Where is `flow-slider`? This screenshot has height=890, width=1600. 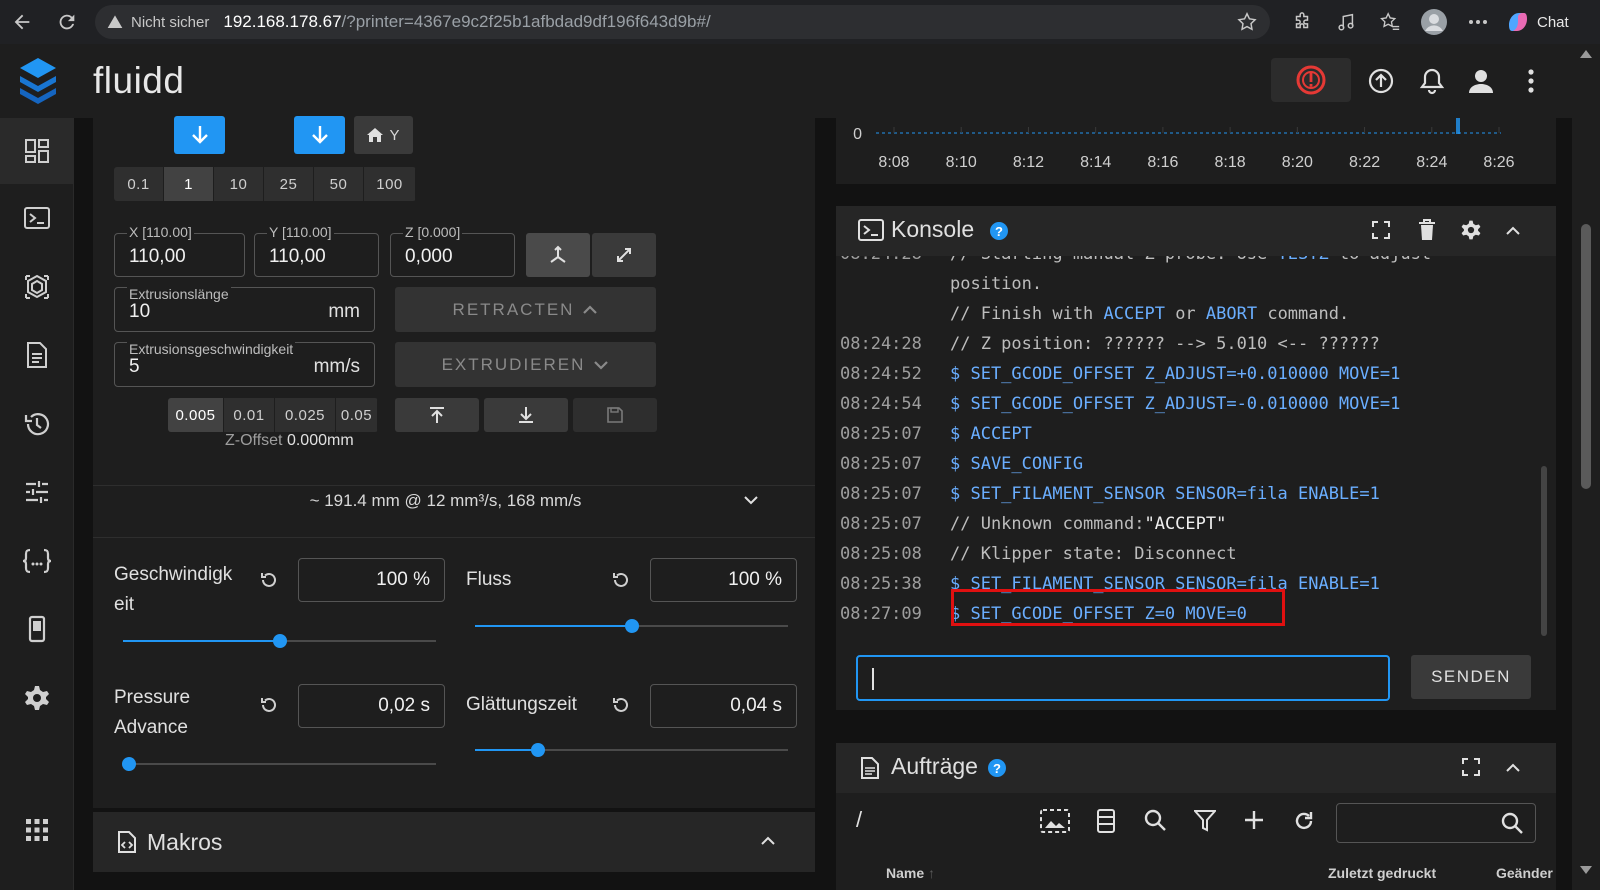 flow-slider is located at coordinates (631, 626).